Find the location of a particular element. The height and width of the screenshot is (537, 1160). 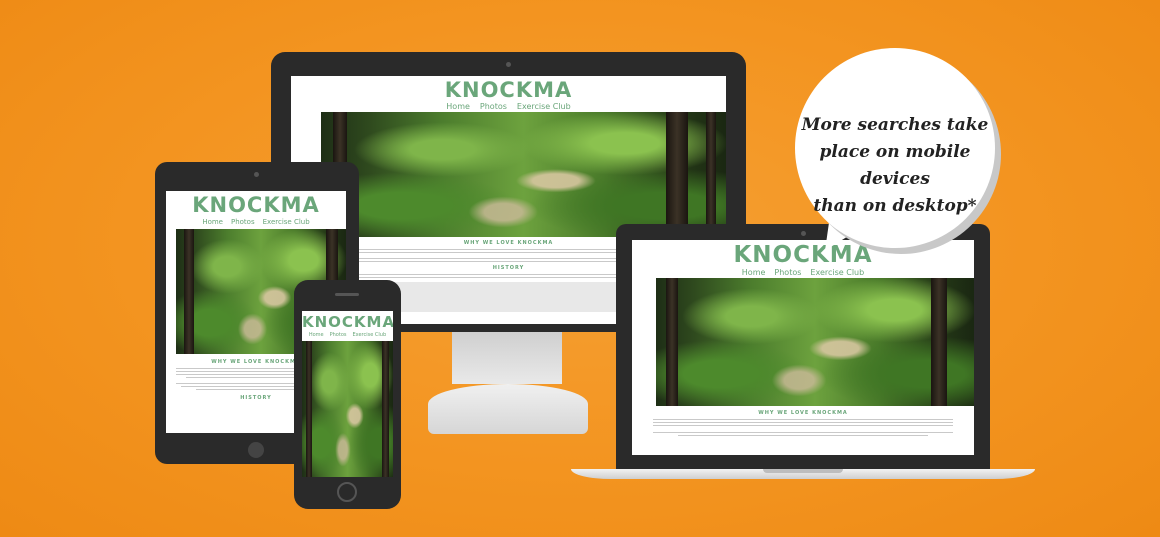

phone-speaker is located at coordinates (347, 294).